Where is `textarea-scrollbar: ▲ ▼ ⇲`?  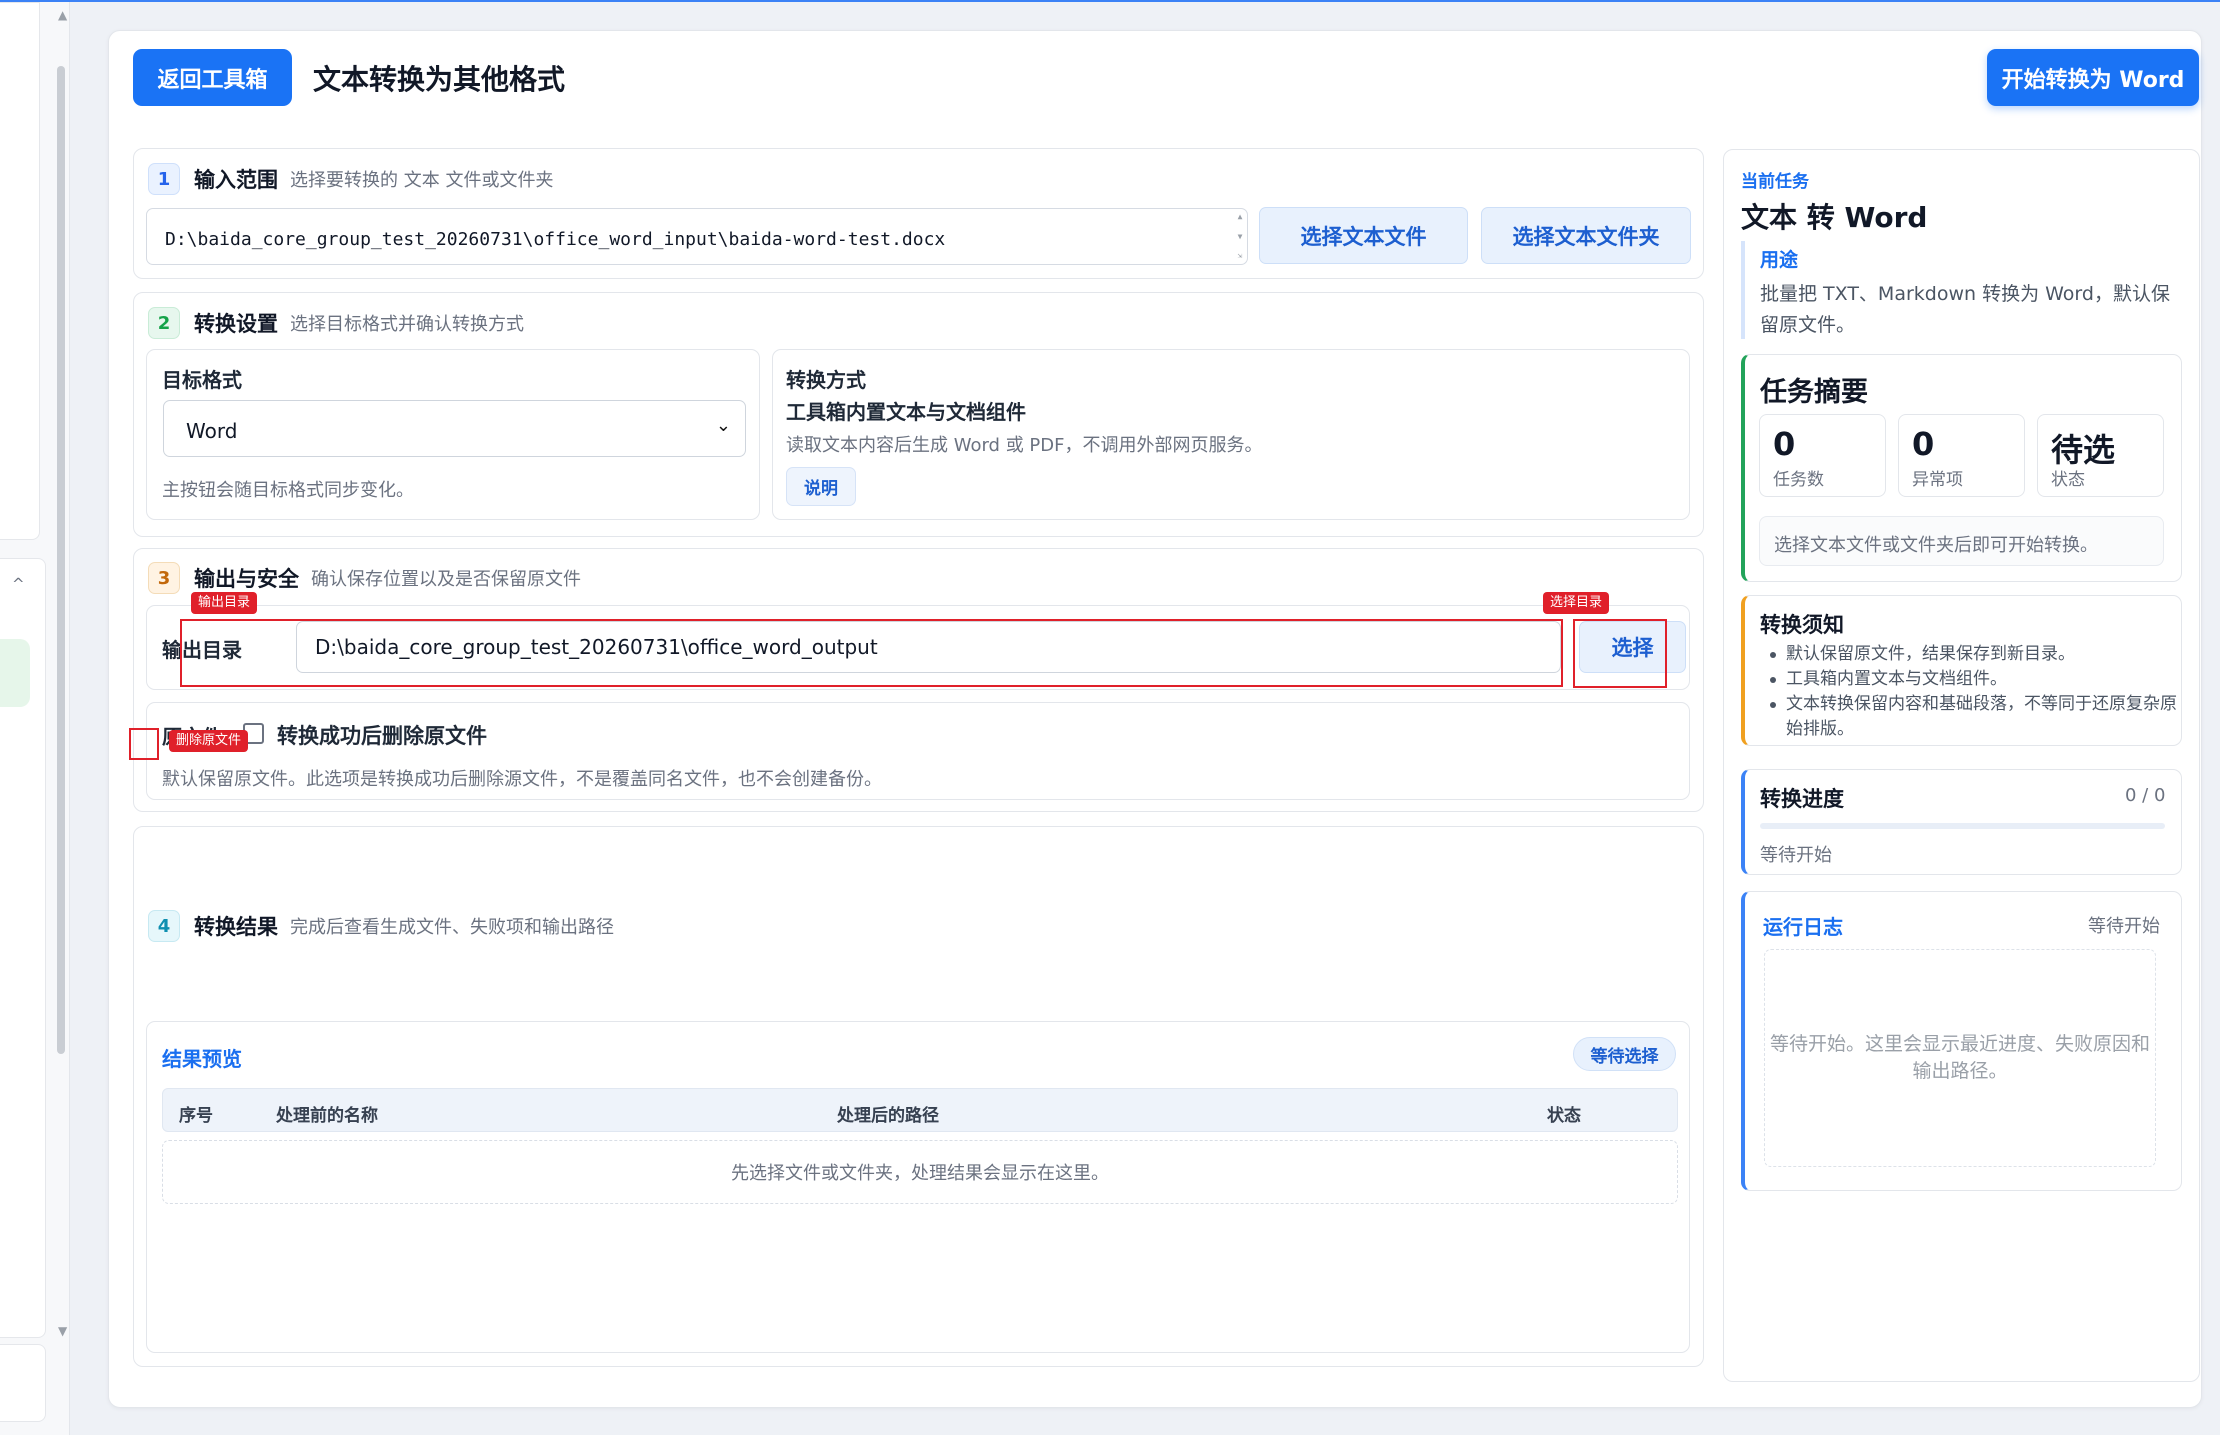
textarea-scrollbar: ▲ ▼ ⇲ is located at coordinates (1240, 236).